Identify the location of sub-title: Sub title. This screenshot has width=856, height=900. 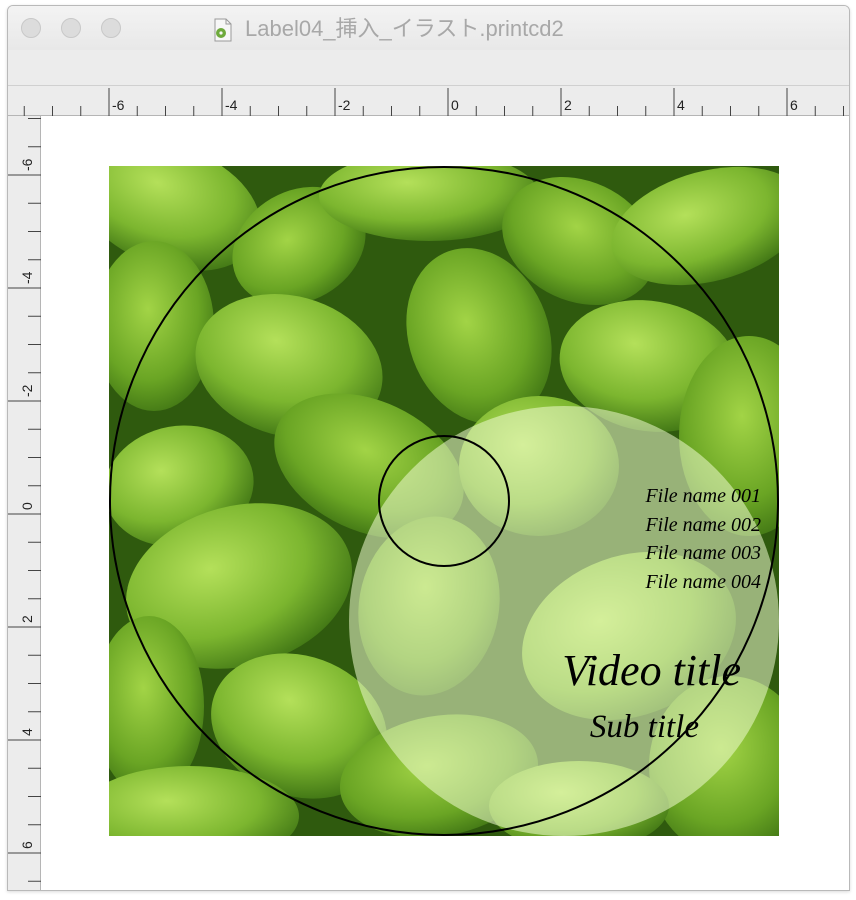
(570, 727).